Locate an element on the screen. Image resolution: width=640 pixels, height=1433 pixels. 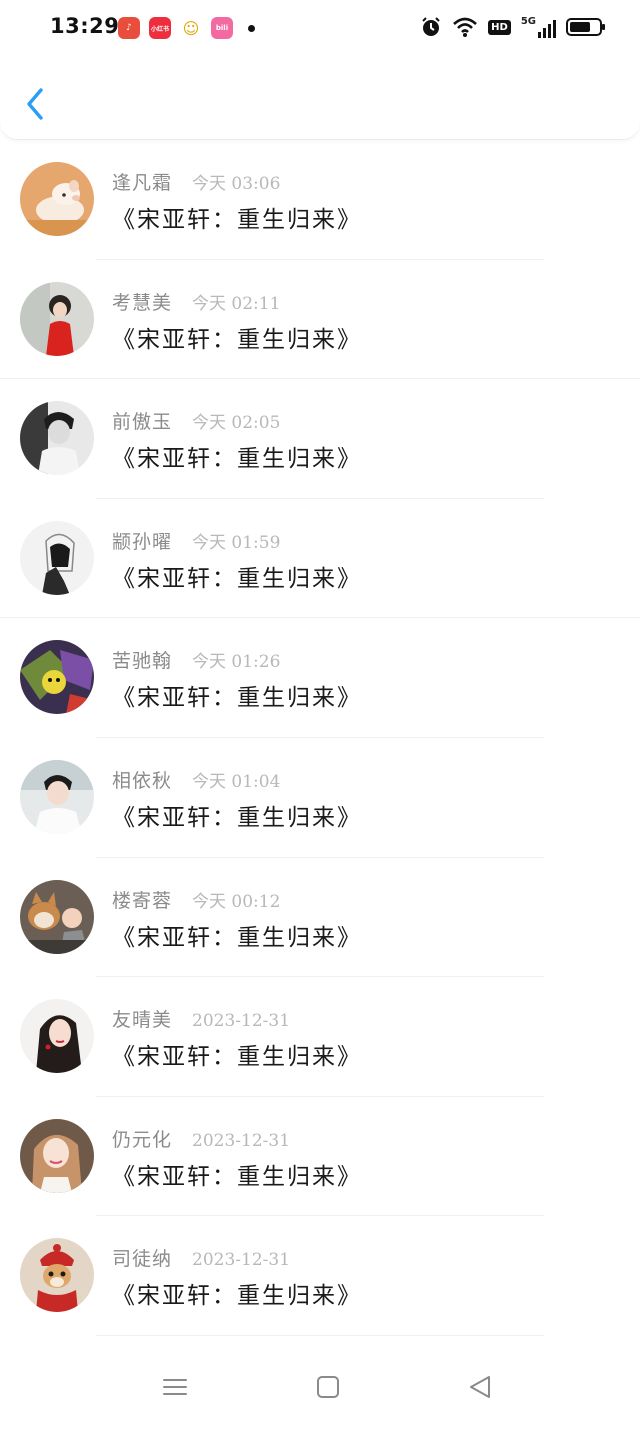
hd-icon: HD is located at coordinates (499, 27).